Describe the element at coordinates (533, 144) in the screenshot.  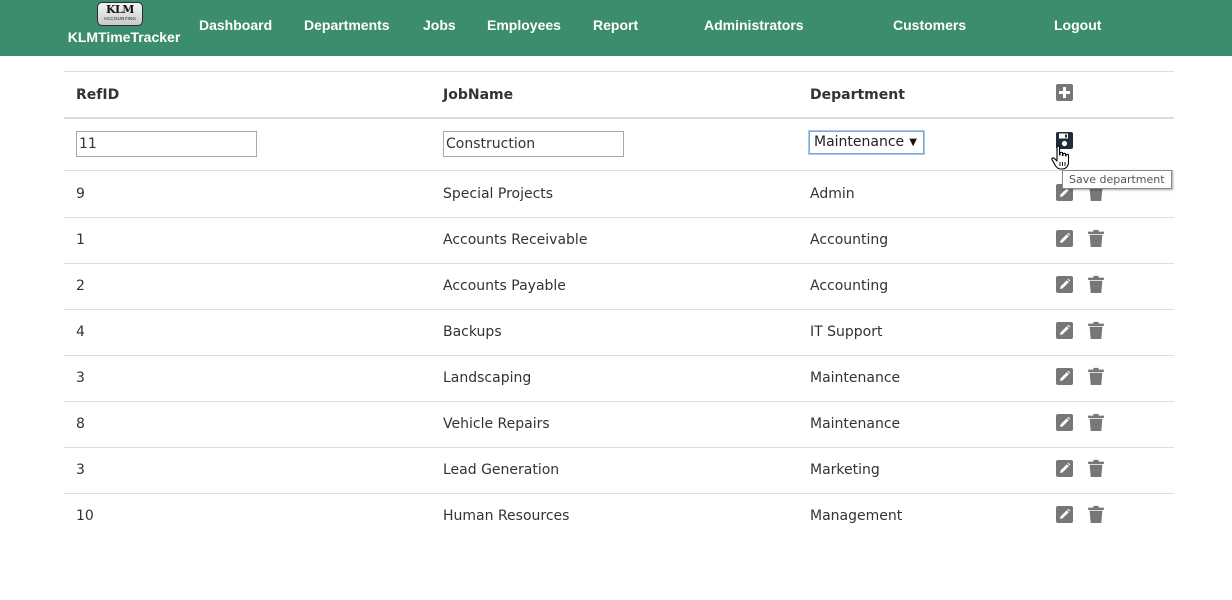
I see `jobname-input` at that location.